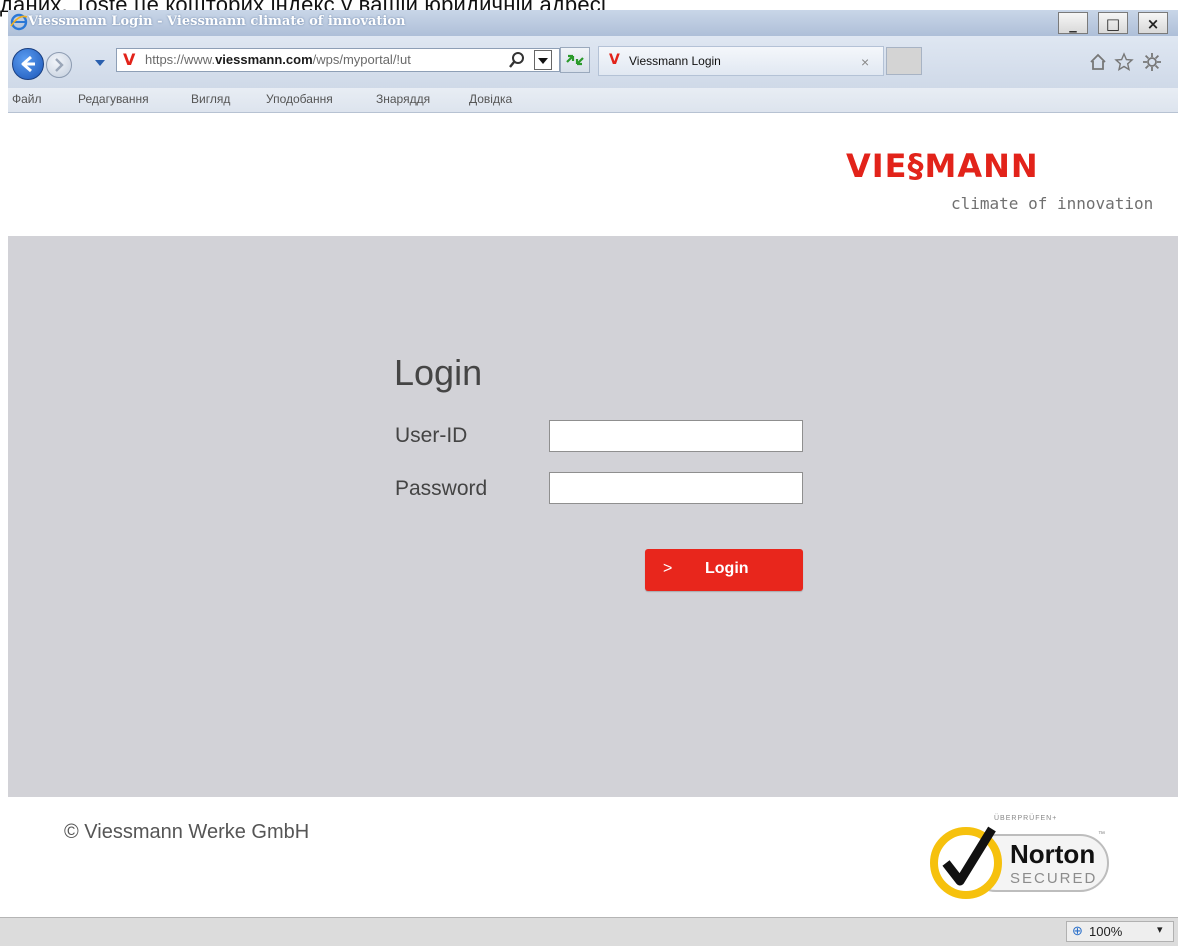 The image size is (1178, 946). Describe the element at coordinates (1106, 931) in the screenshot. I see `zoom-level: 100%` at that location.